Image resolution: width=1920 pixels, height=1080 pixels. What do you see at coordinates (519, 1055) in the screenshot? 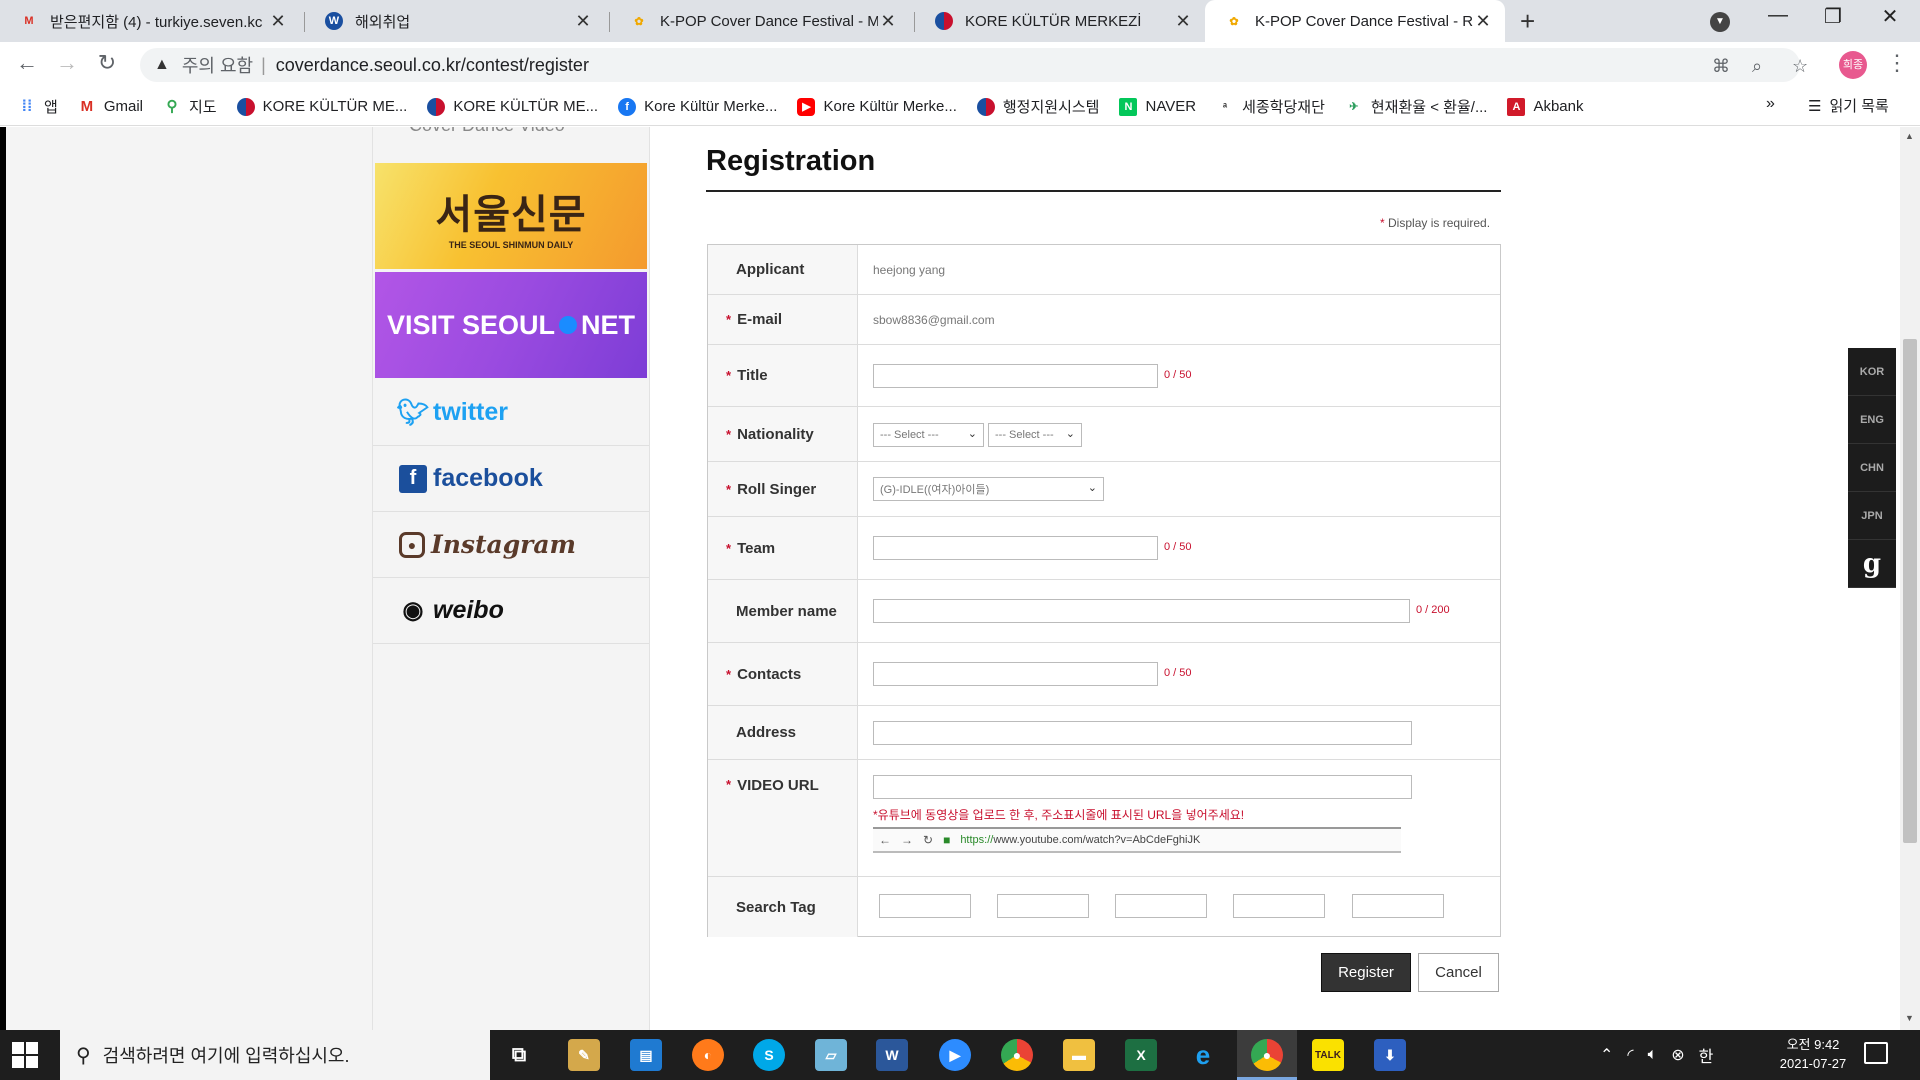
I see `task-view-icon: ⧉` at bounding box center [519, 1055].